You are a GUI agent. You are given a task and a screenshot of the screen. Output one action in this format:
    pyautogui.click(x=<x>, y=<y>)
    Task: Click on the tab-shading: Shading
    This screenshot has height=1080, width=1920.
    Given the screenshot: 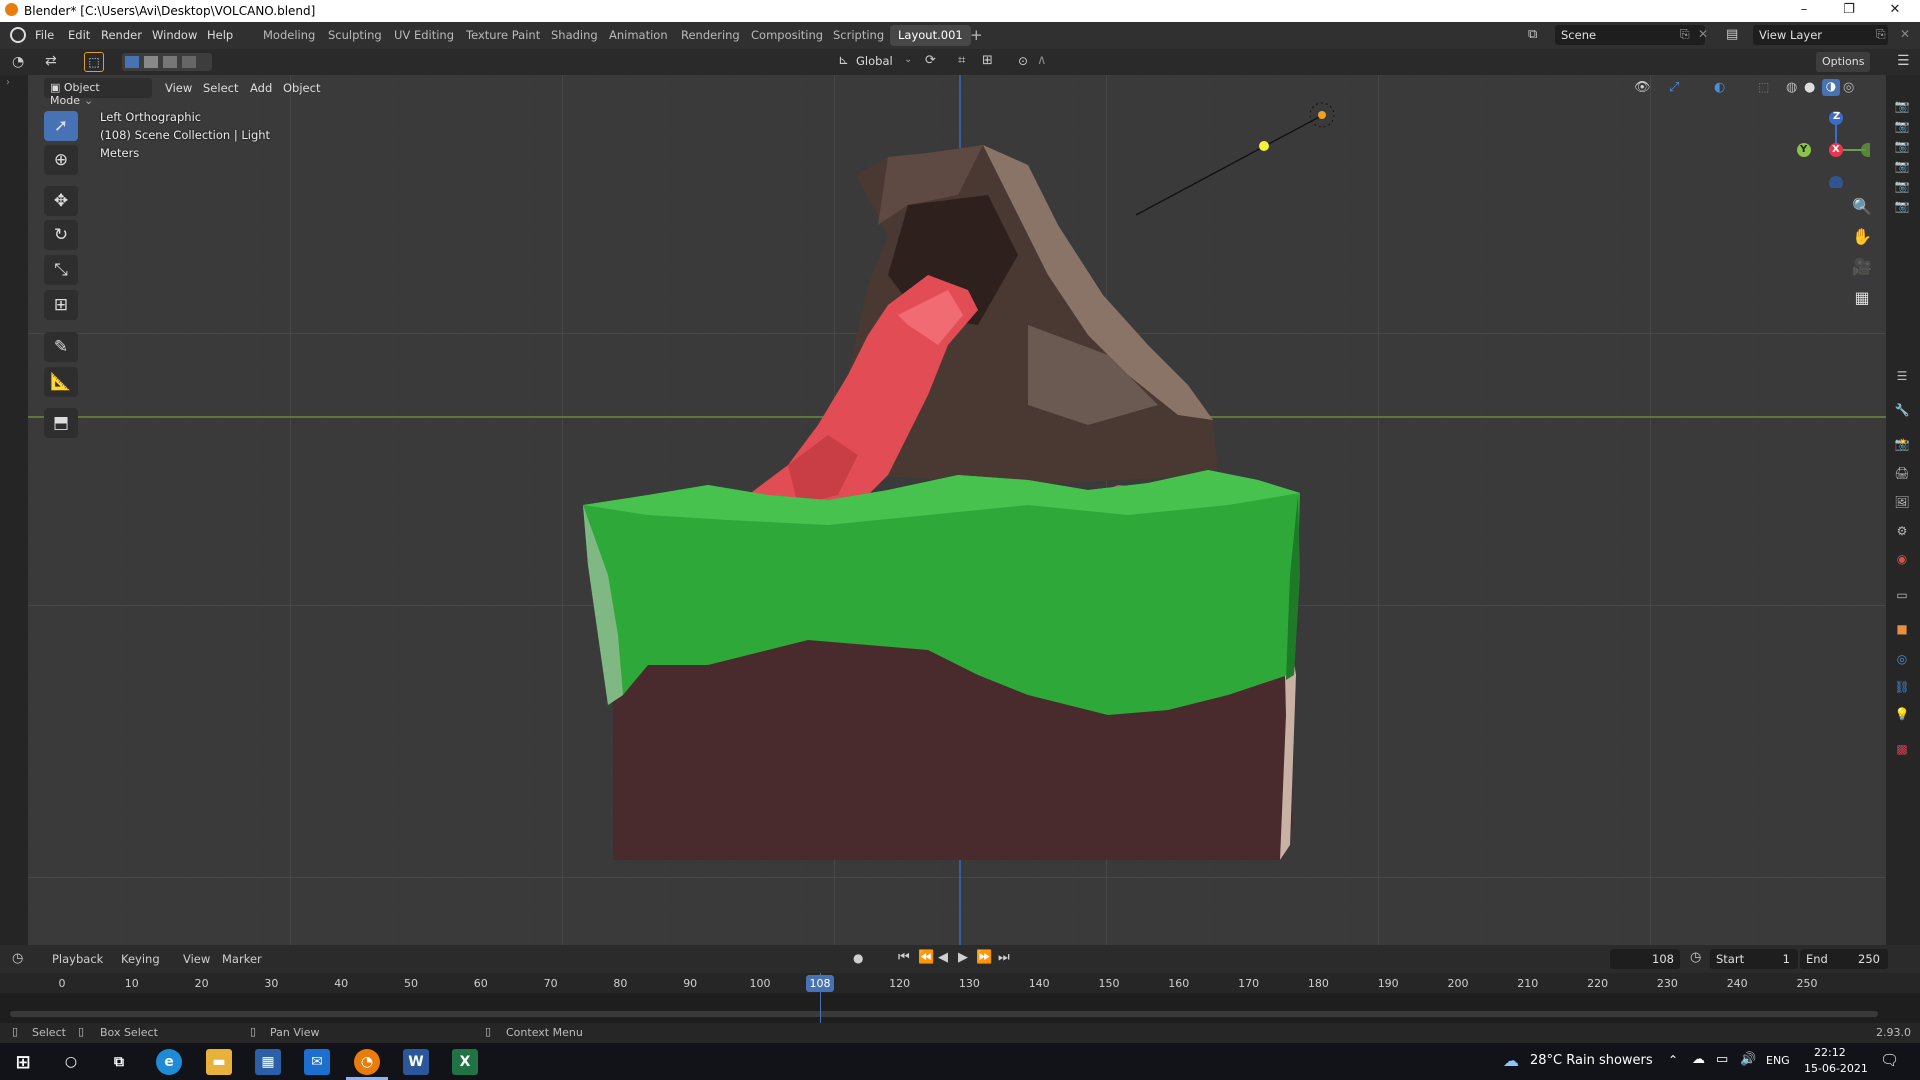 What is the action you would take?
    pyautogui.click(x=574, y=35)
    